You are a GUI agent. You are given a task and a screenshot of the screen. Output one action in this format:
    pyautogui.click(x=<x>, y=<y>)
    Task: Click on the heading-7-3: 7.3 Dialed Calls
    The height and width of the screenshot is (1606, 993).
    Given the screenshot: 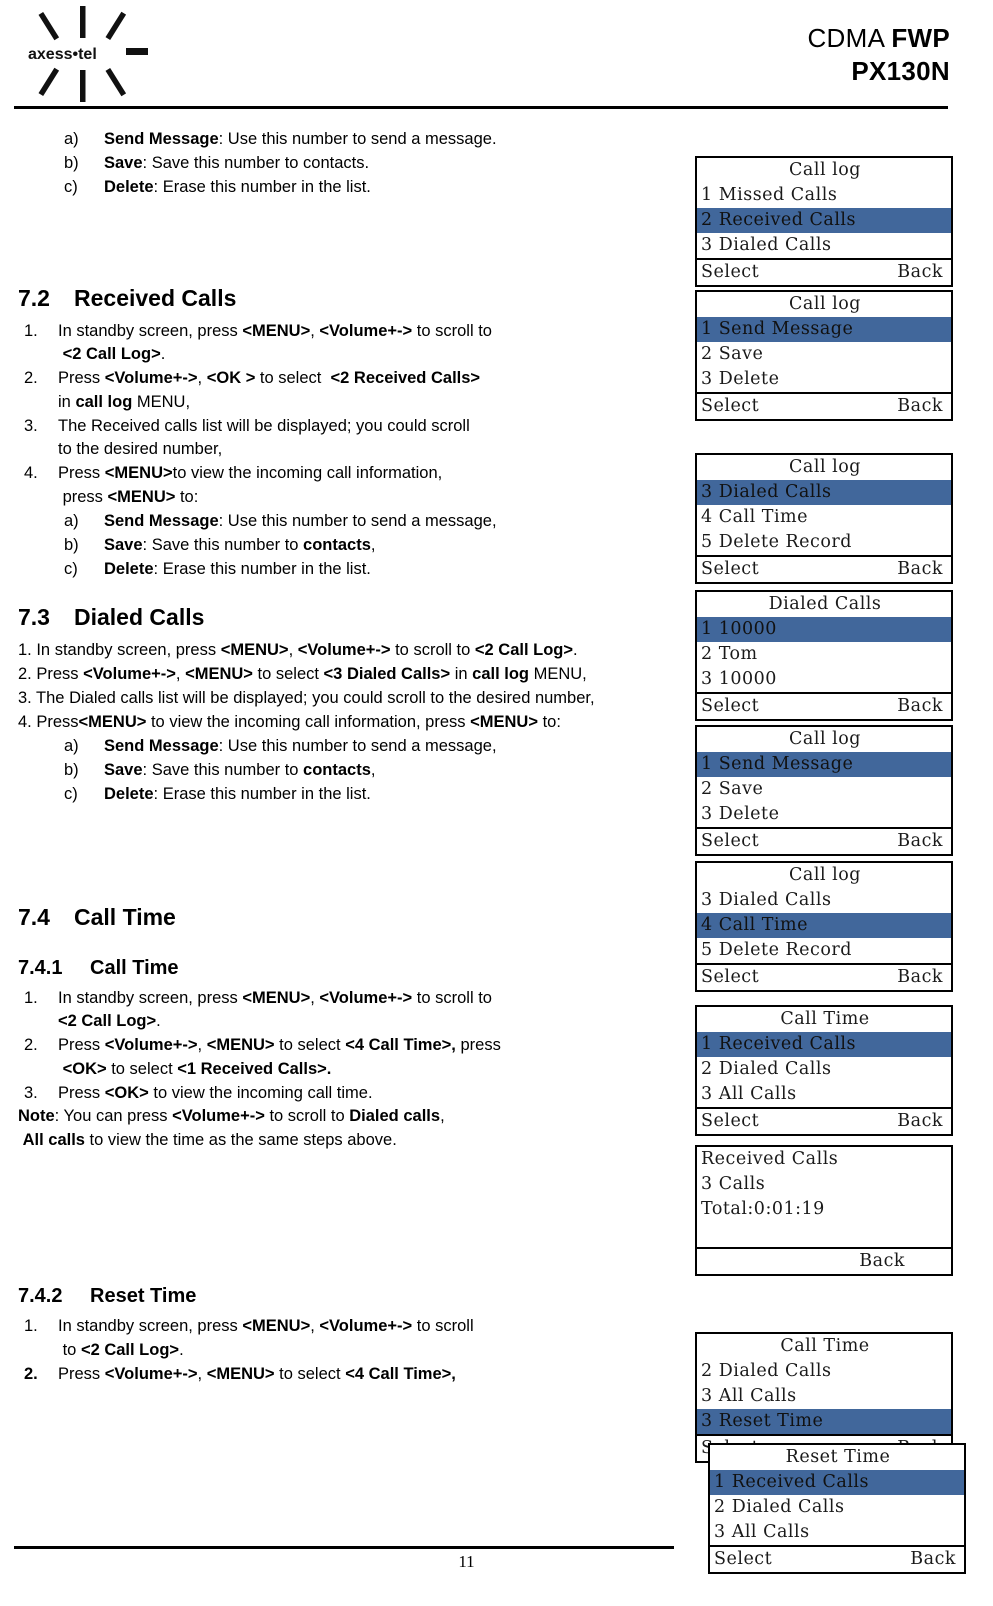 What is the action you would take?
    pyautogui.click(x=348, y=618)
    